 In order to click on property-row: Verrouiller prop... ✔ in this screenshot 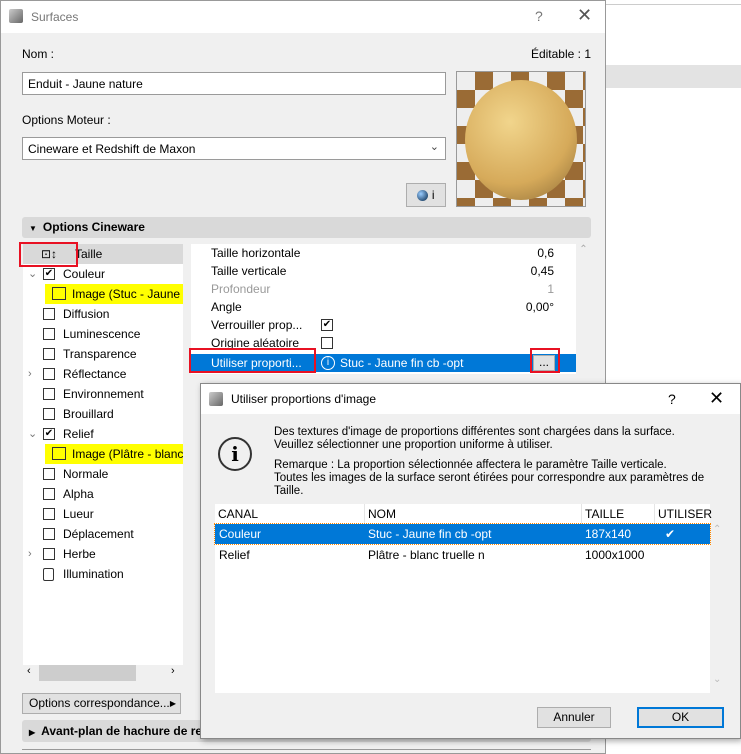, I will do `click(383, 325)`.